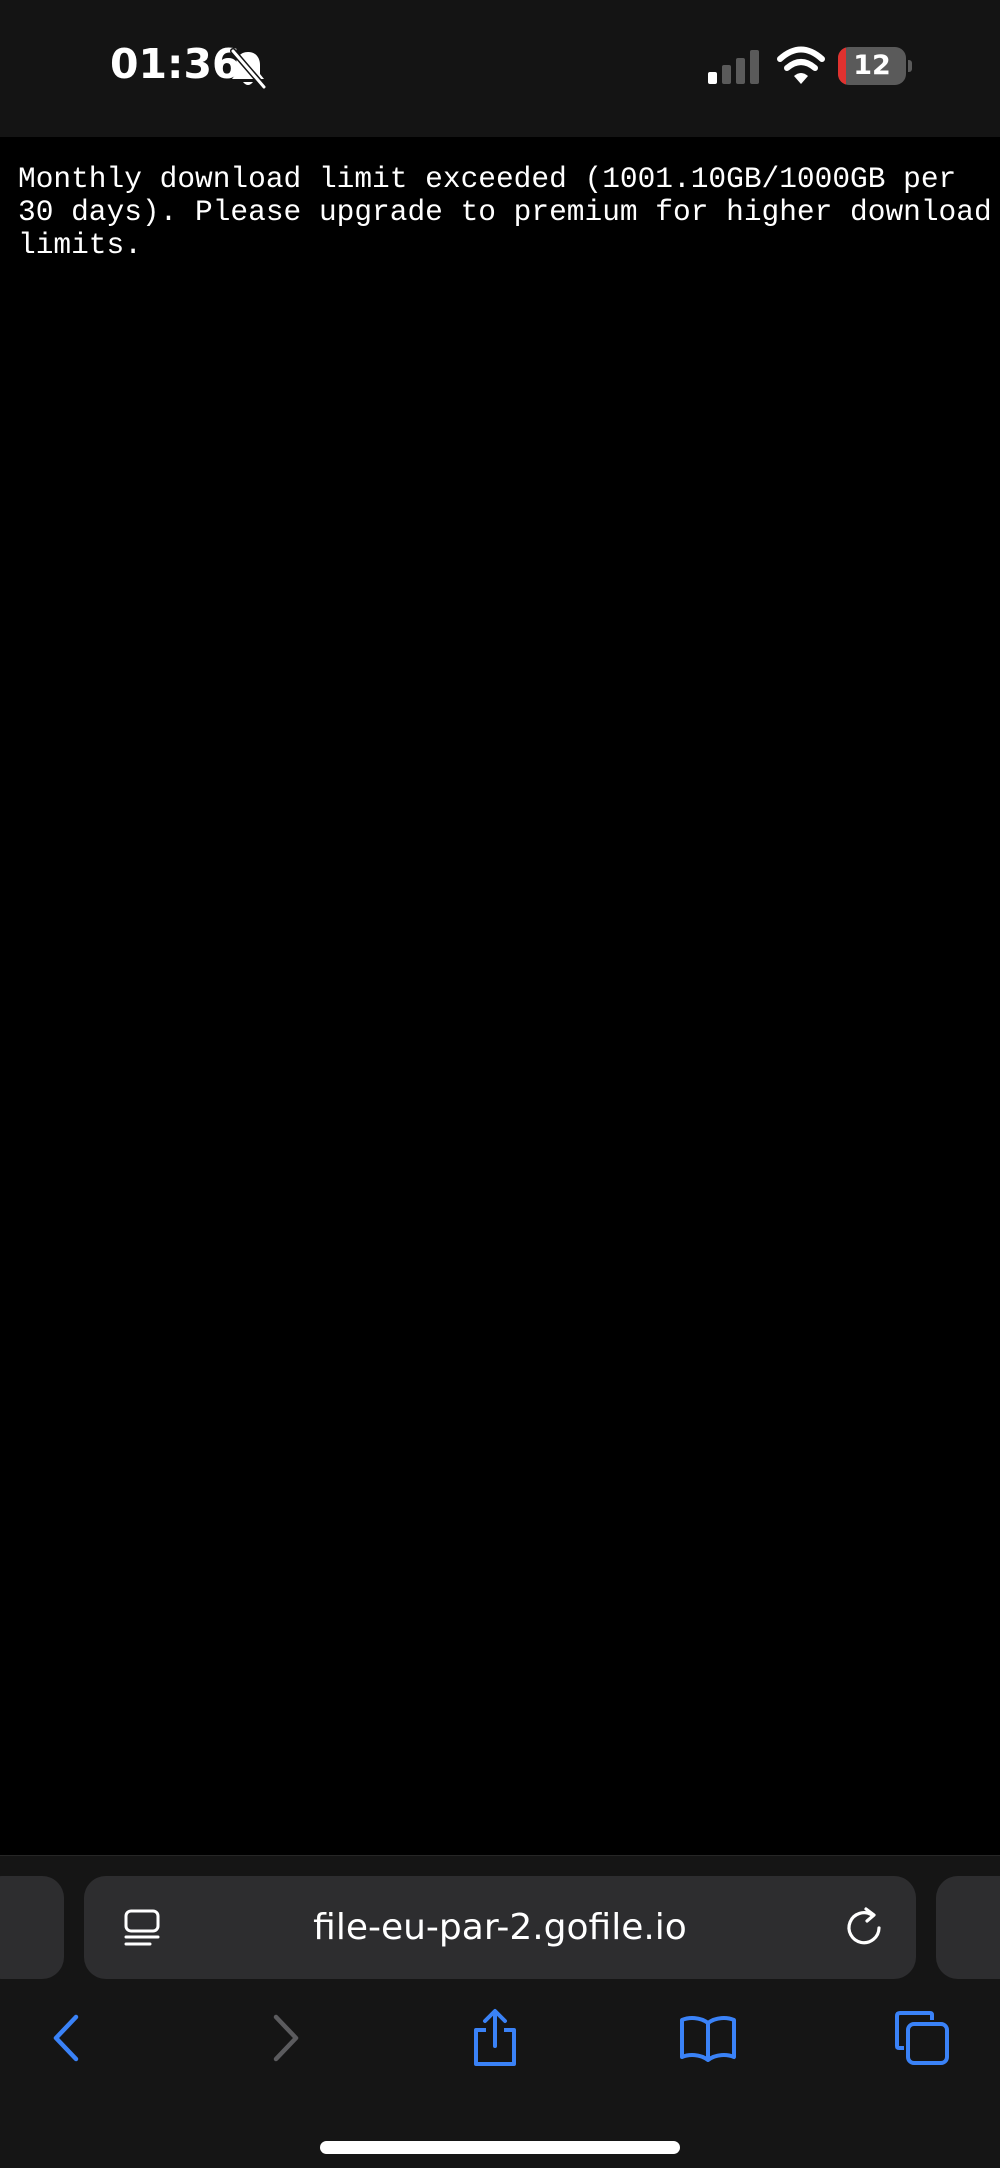 This screenshot has width=1000, height=2168. I want to click on navigation-row, so click(500, 2038).